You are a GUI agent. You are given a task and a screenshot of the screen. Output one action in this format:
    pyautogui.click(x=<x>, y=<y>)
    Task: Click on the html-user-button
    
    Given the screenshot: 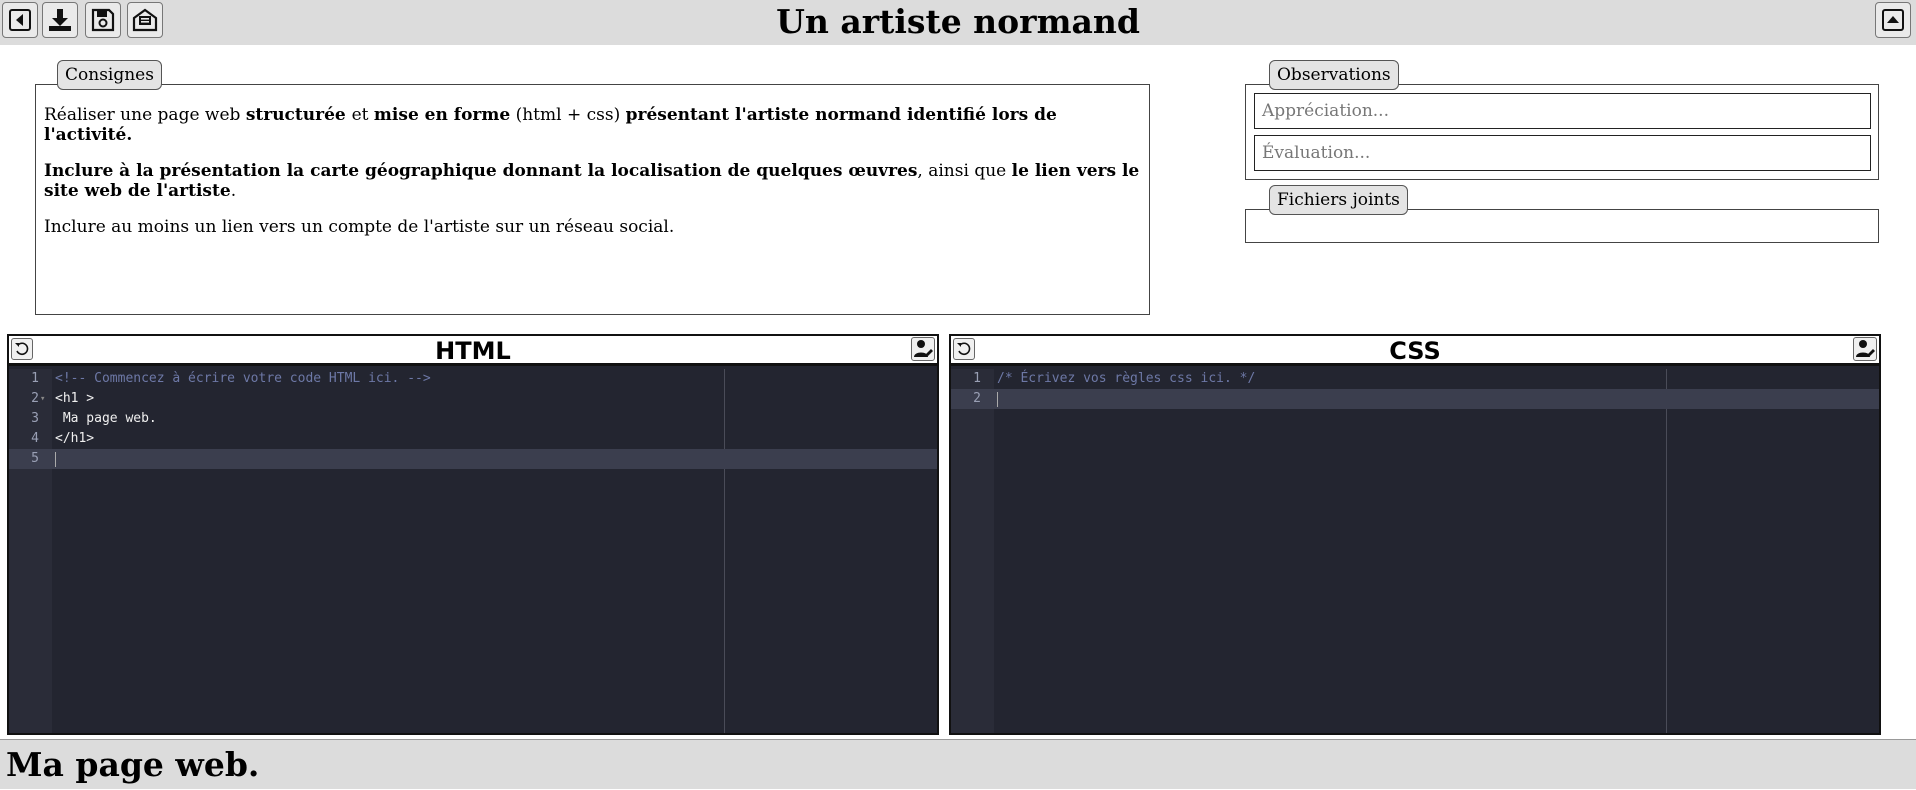 What is the action you would take?
    pyautogui.click(x=923, y=349)
    